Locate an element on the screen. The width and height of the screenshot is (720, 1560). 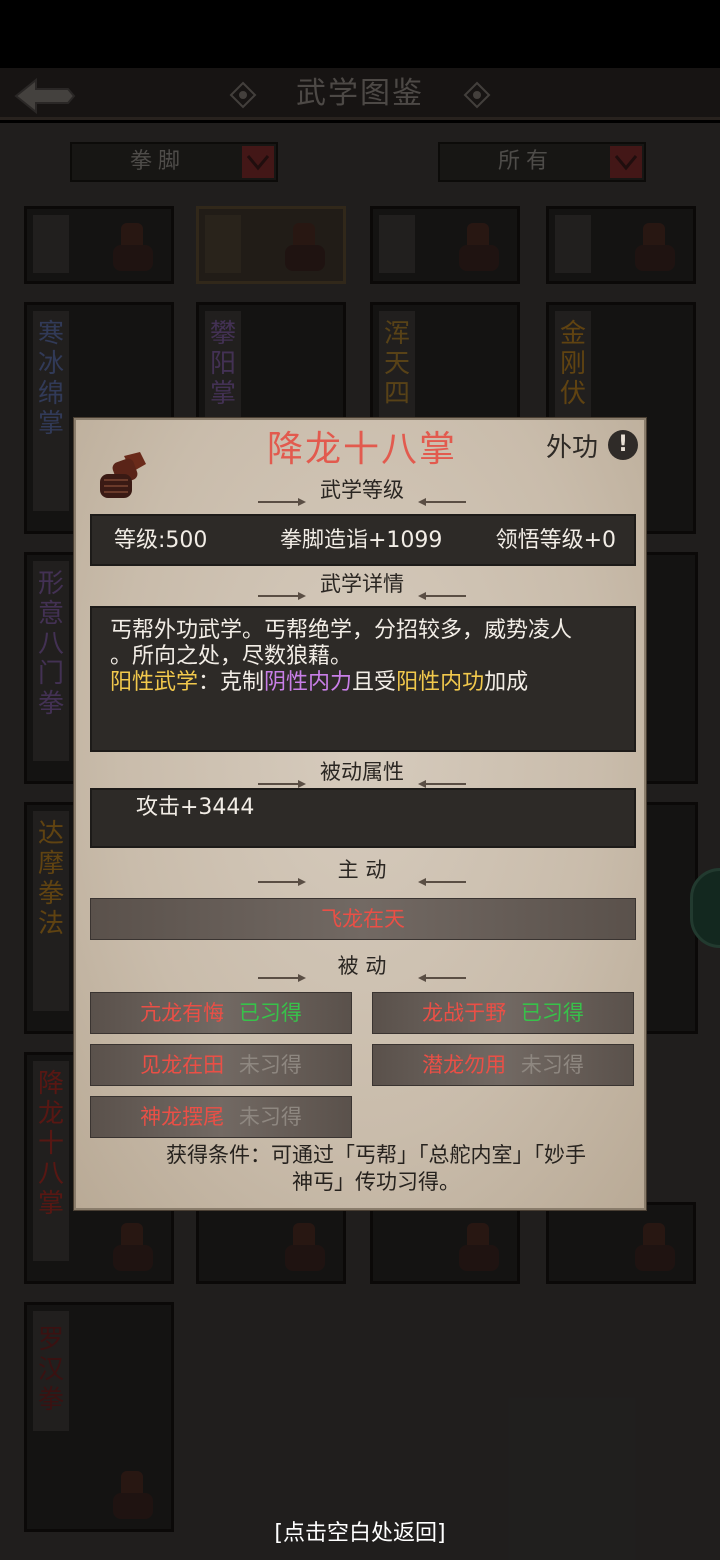
active-skill-name: 飞龙在天 is located at coordinates (363, 919).